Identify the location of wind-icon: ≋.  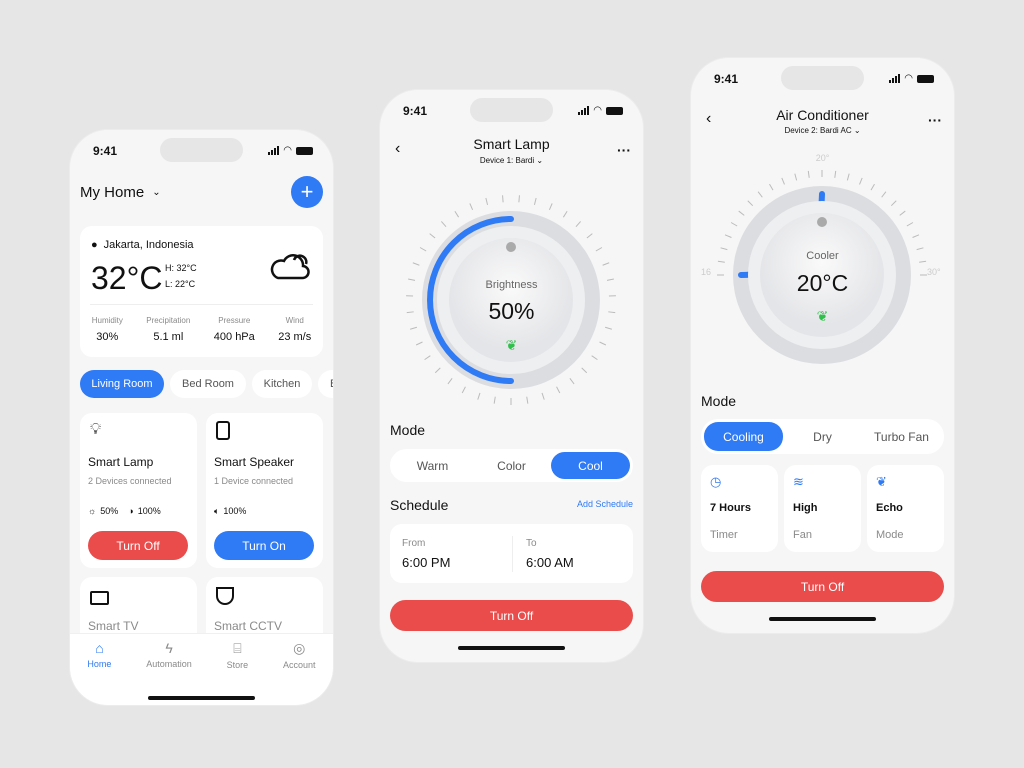
(798, 481).